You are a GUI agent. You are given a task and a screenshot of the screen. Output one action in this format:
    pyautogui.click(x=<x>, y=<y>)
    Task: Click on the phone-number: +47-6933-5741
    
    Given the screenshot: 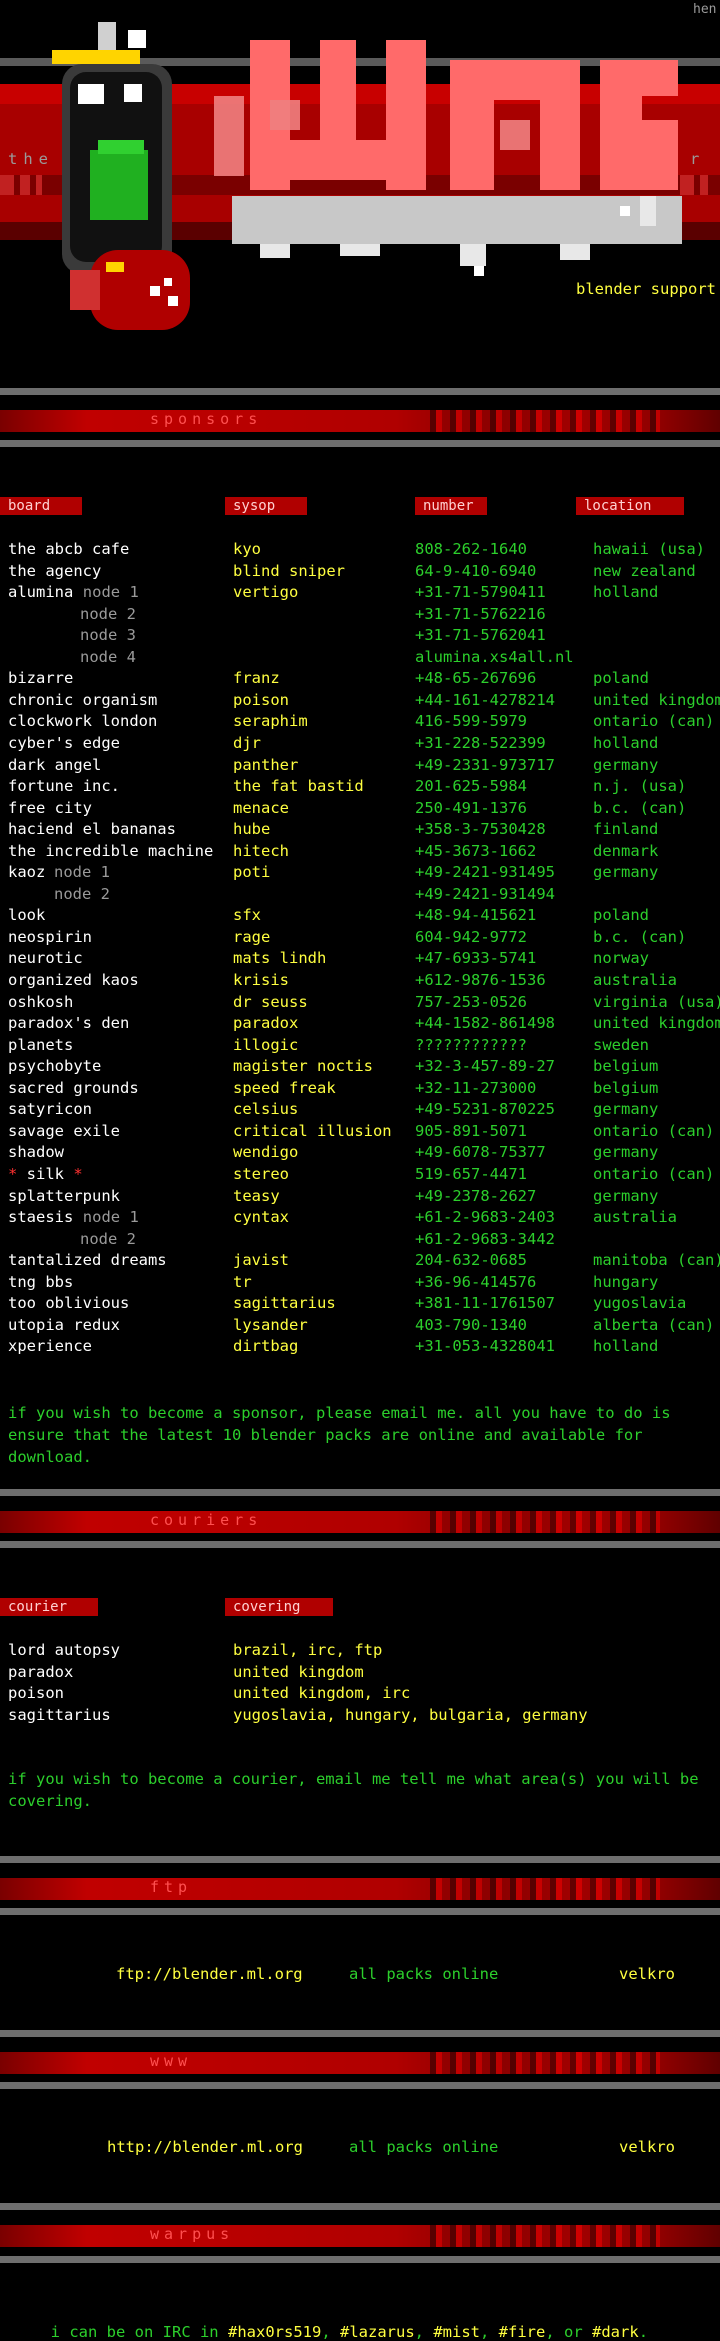 What is the action you would take?
    pyautogui.click(x=476, y=958)
    